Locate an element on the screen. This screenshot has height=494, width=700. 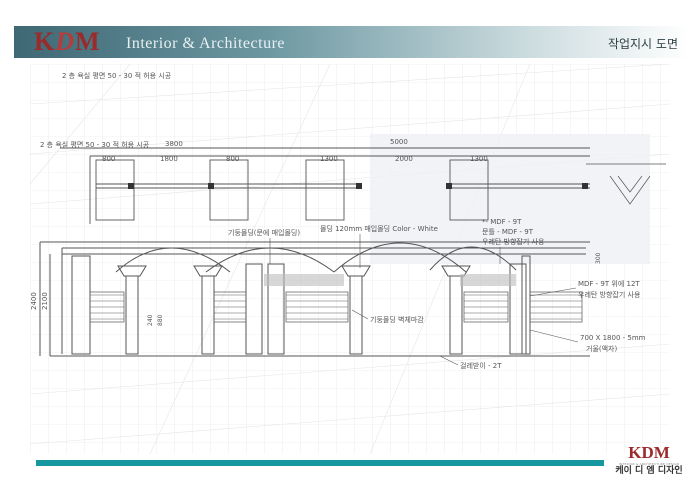
dim-inner-2: 880 is located at coordinates (160, 320).